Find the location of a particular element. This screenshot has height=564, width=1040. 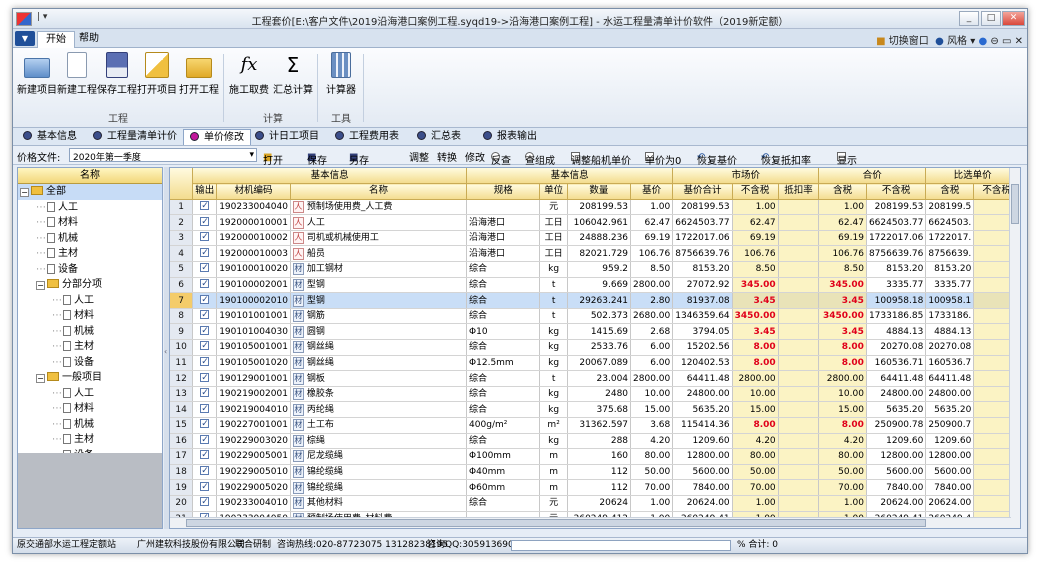

tab-daywork: 计日工项目 is located at coordinates (287, 137).